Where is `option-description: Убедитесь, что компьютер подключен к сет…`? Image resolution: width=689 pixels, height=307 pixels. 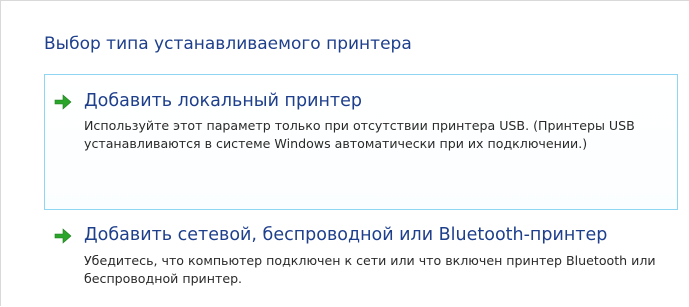 option-description: Убедитесь, что компьютер подключен к сет… is located at coordinates (370, 269).